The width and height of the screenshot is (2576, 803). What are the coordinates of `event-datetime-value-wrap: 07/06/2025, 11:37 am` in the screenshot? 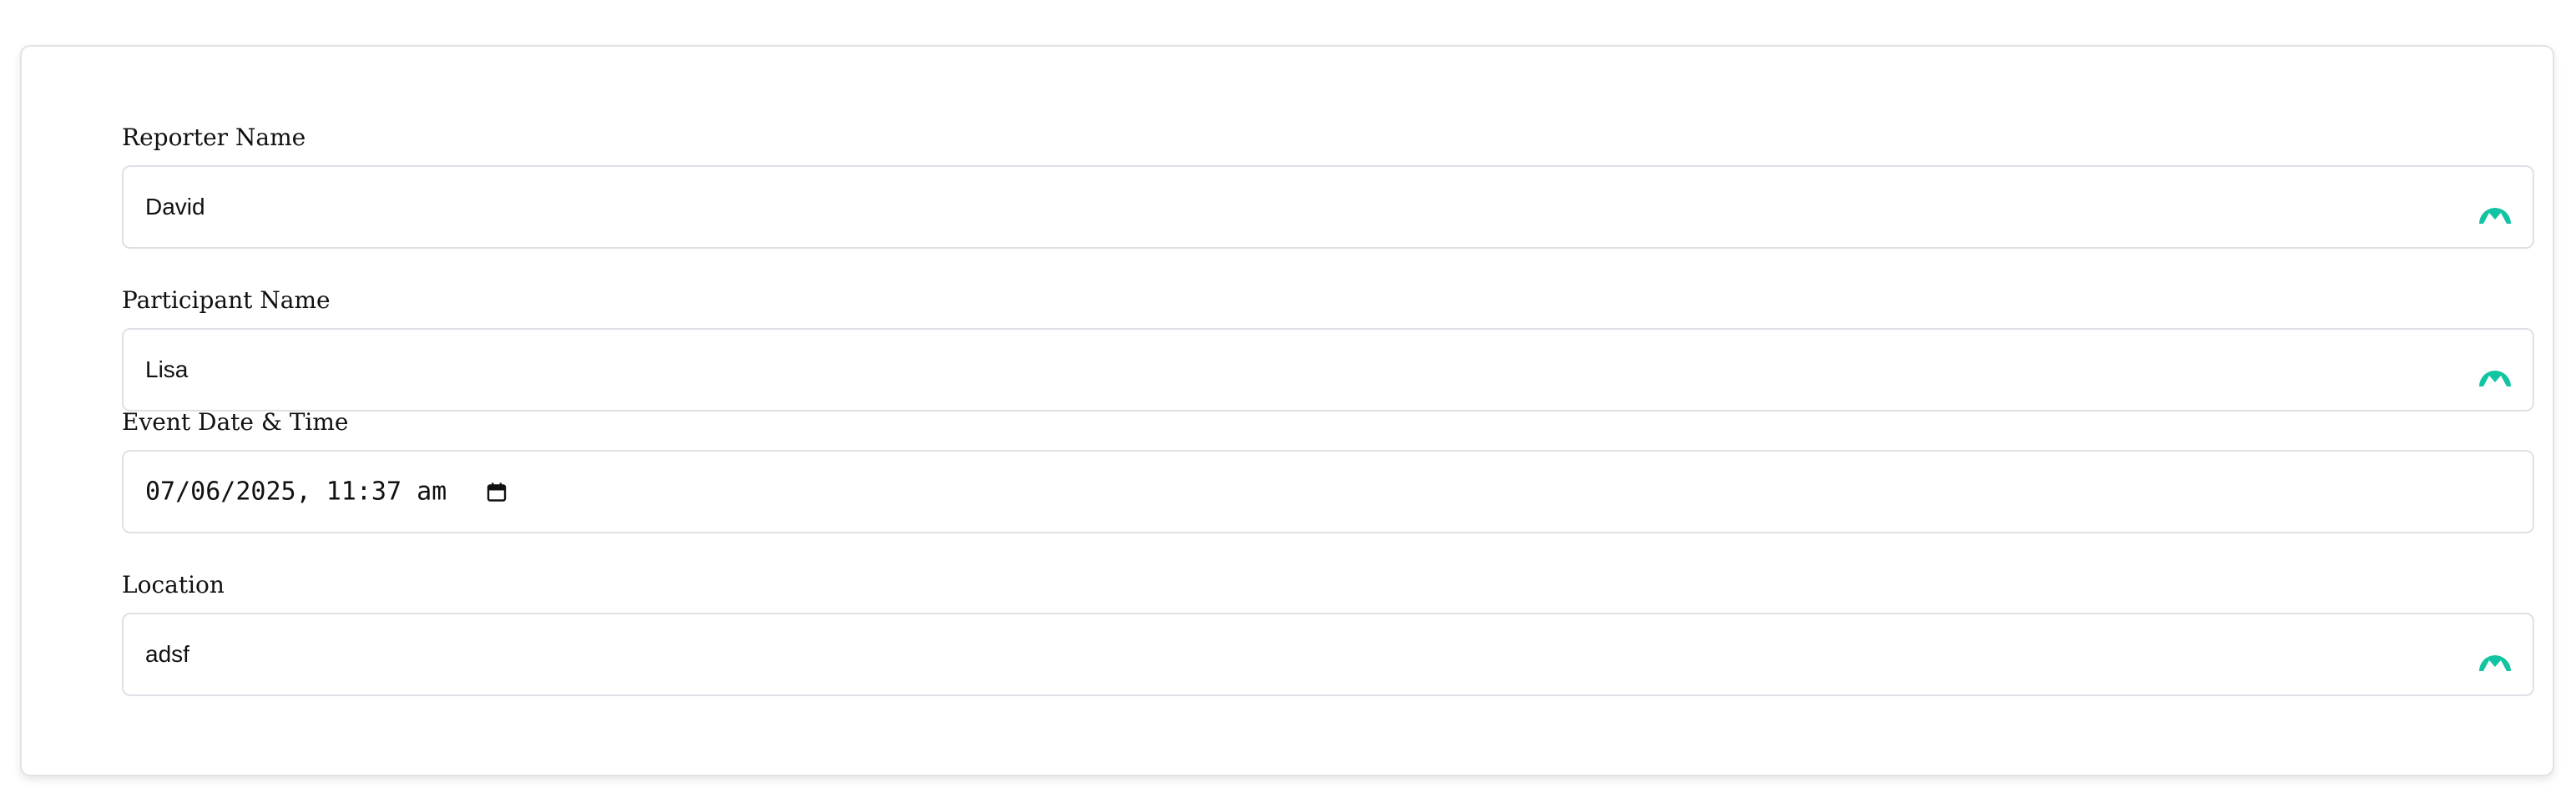 It's located at (326, 492).